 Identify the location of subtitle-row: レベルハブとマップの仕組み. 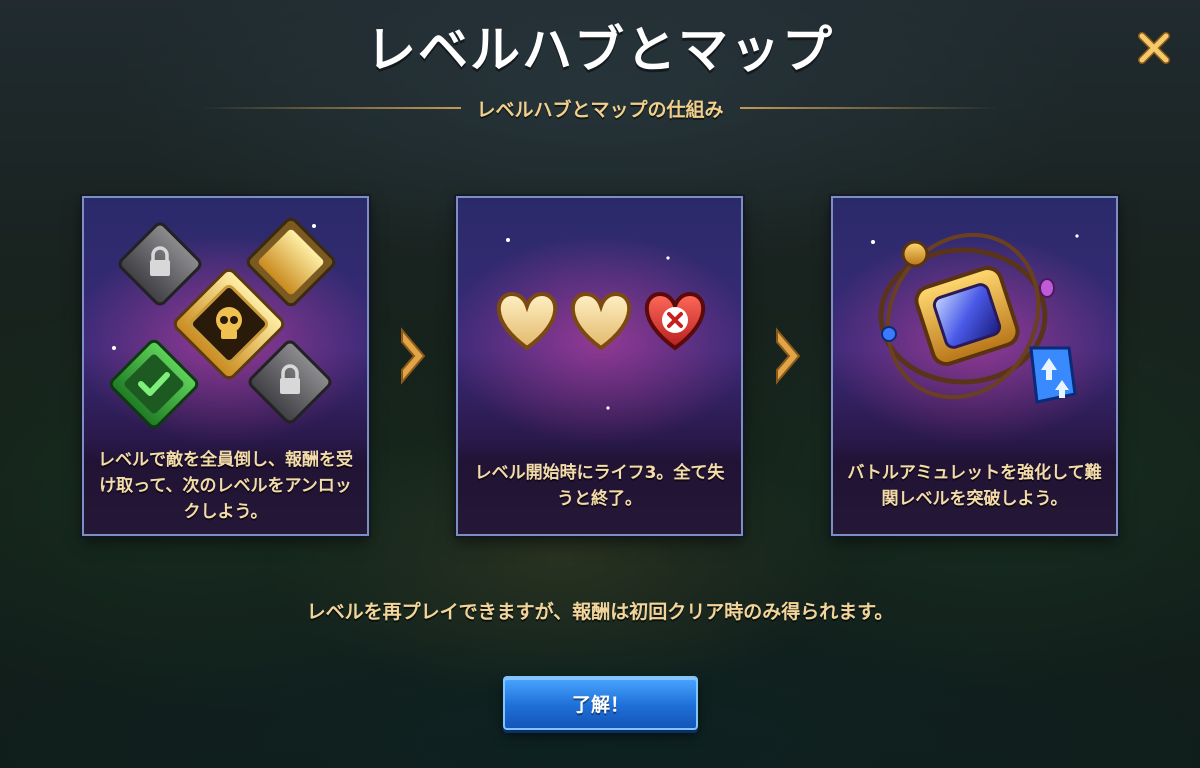
(600, 108).